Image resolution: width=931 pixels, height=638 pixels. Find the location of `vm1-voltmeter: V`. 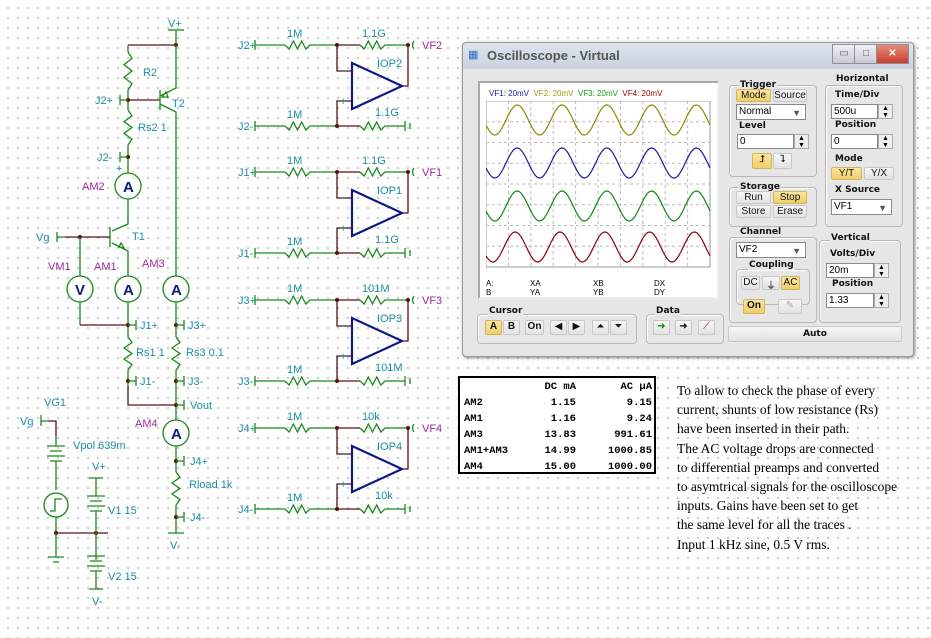

vm1-voltmeter: V is located at coordinates (80, 289).